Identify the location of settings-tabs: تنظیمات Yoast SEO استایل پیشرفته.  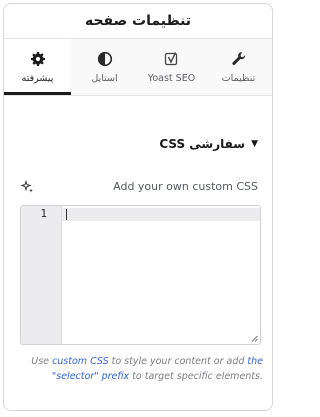
(138, 67).